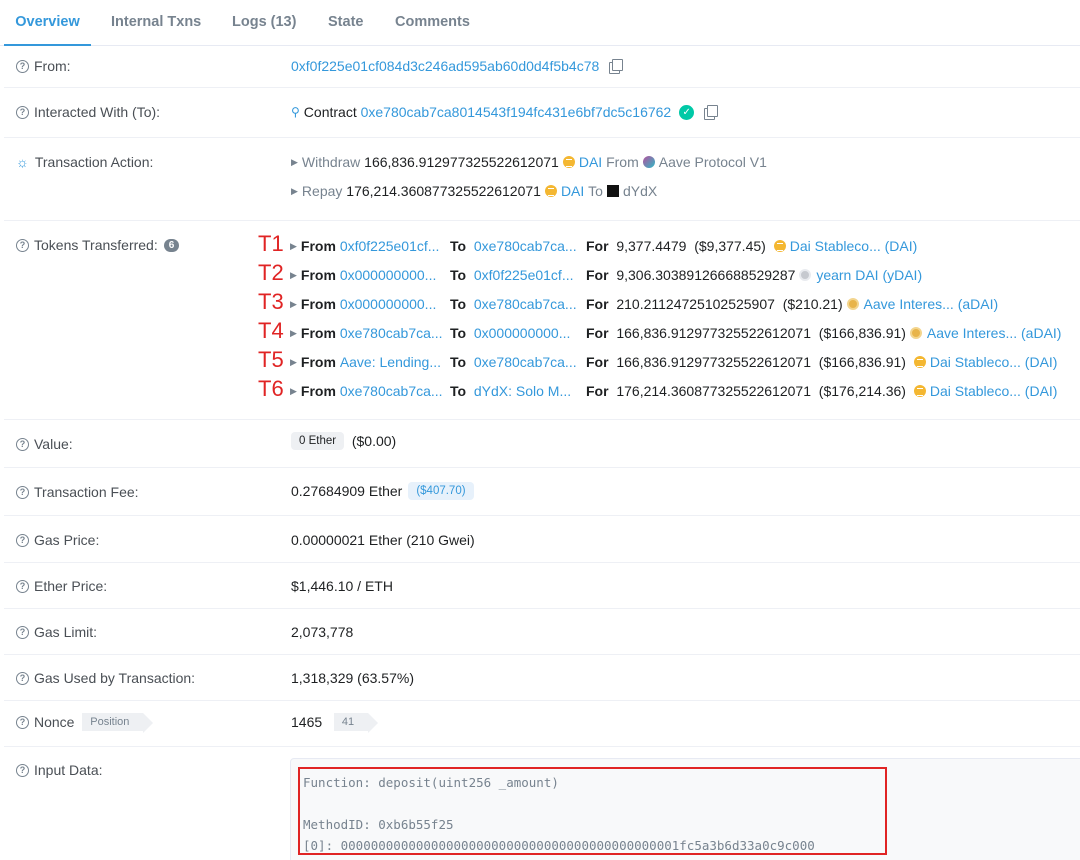 This screenshot has height=860, width=1080. What do you see at coordinates (461, 162) in the screenshot?
I see `action-amount: 166,836.912977325522612071` at bounding box center [461, 162].